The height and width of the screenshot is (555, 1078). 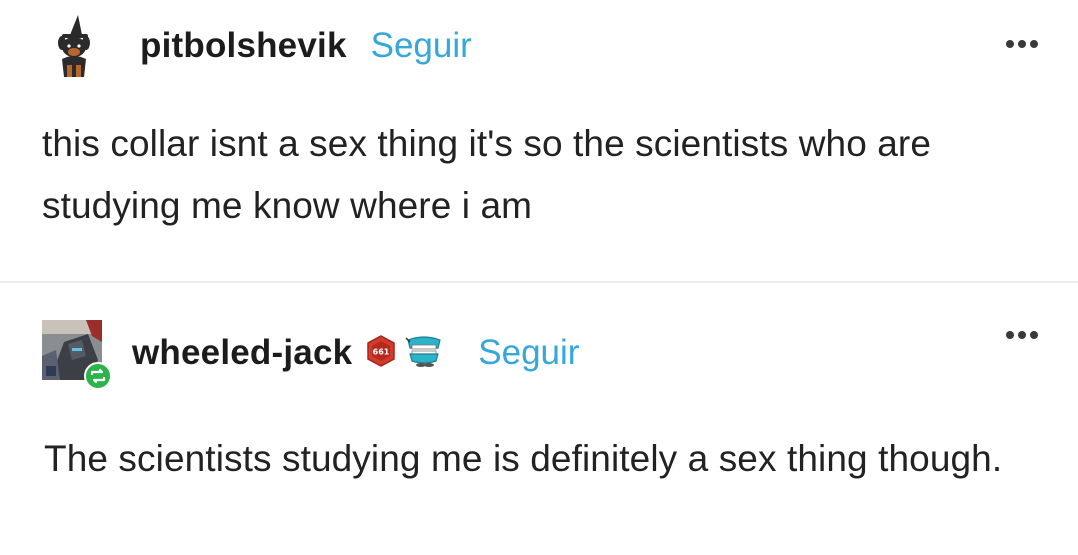 I want to click on dog-witch-hat-avatar-icon, so click(x=74, y=46).